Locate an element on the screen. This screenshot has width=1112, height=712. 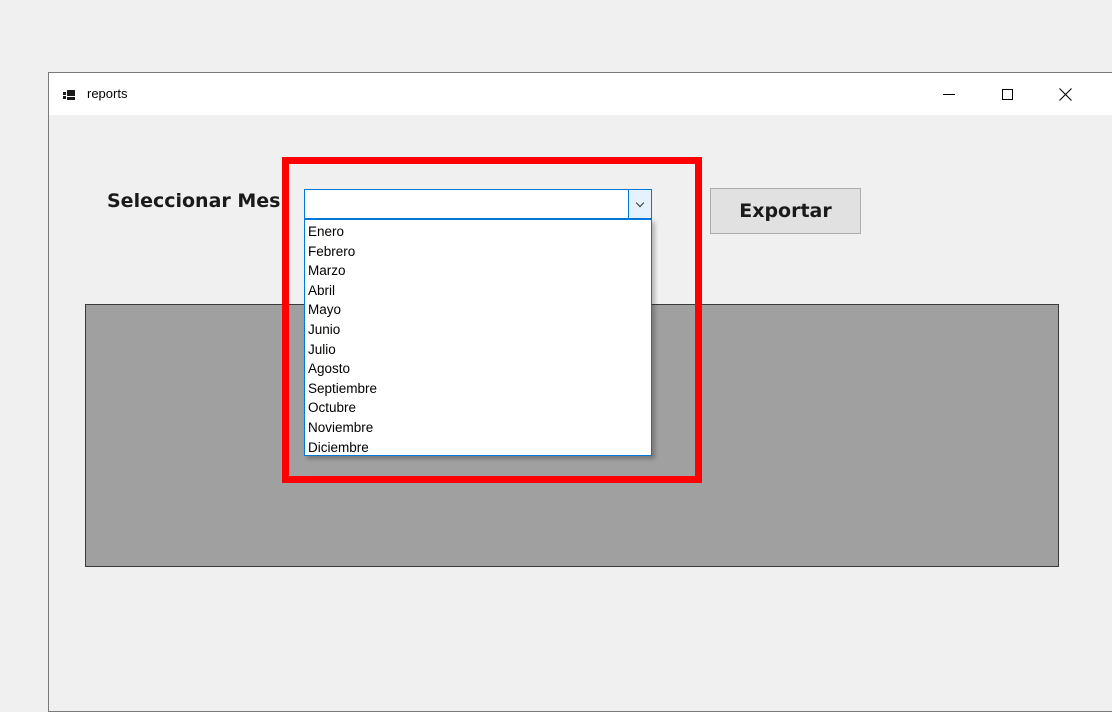
dropdown-option: Octubre is located at coordinates (478, 408).